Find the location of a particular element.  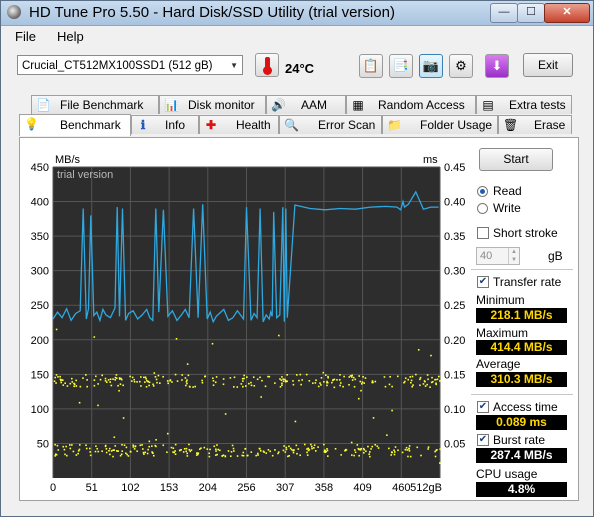

transfer-rate-label: Transfer rate is located at coordinates (527, 282).